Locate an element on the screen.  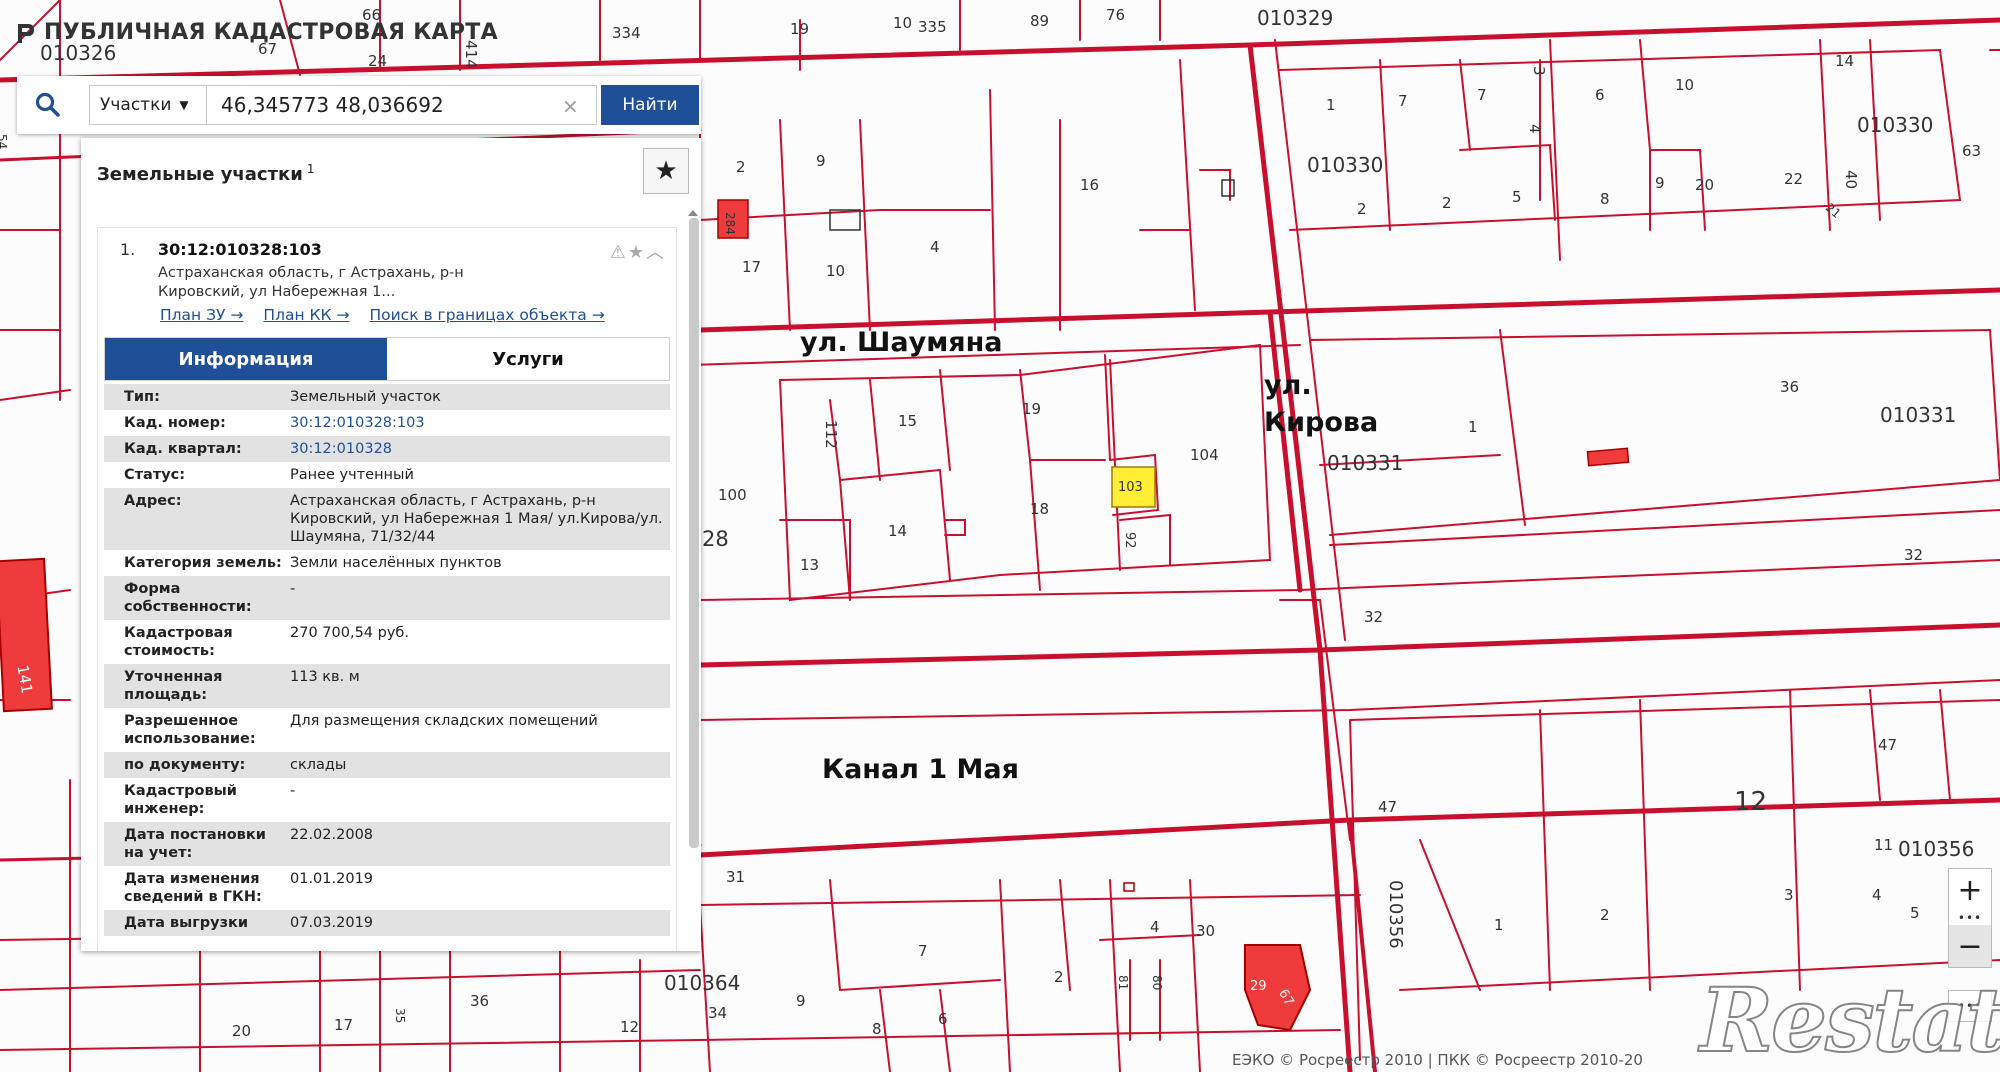
info-value-link: 30:12:010328 is located at coordinates (480, 449).